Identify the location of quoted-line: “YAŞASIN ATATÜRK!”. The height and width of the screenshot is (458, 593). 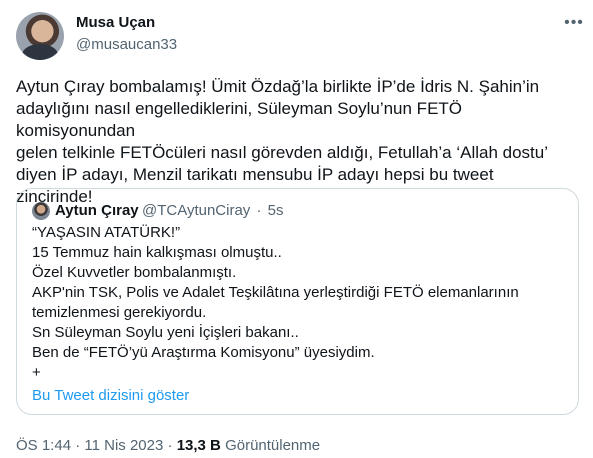
(106, 232).